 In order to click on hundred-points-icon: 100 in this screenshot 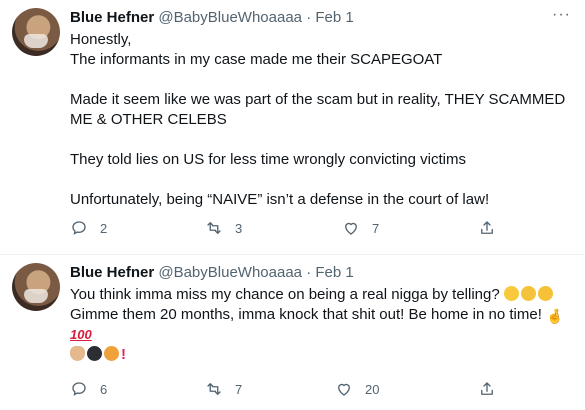, I will do `click(81, 334)`.